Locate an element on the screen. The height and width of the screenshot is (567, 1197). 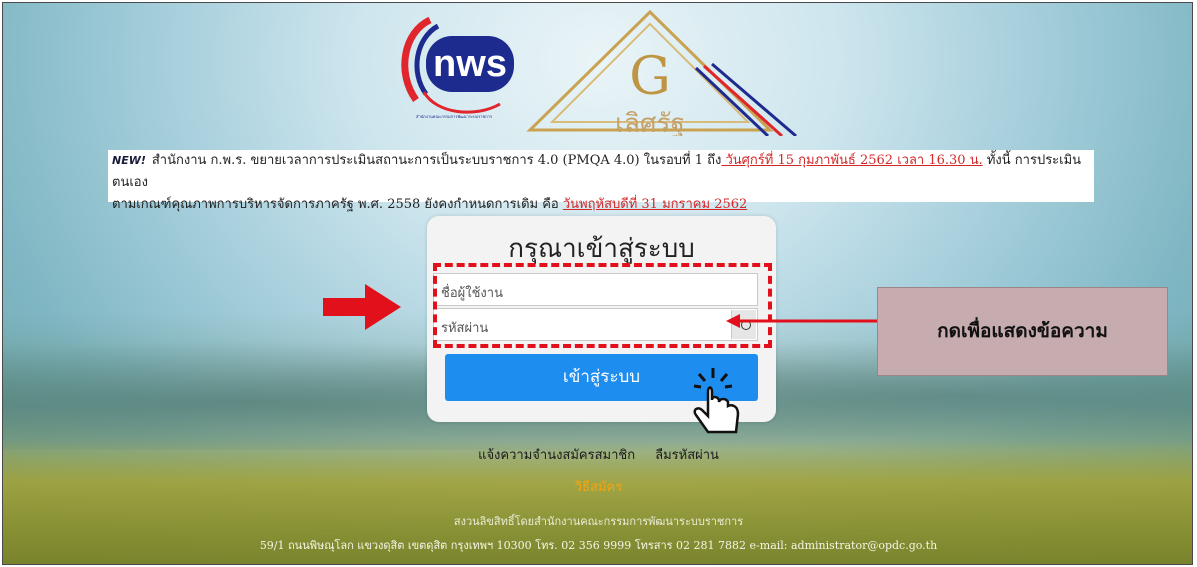
opdc-logo-seal-text: สำนักงานคณะกรรมการพัฒนาระบบราชการ is located at coordinates (454, 116).